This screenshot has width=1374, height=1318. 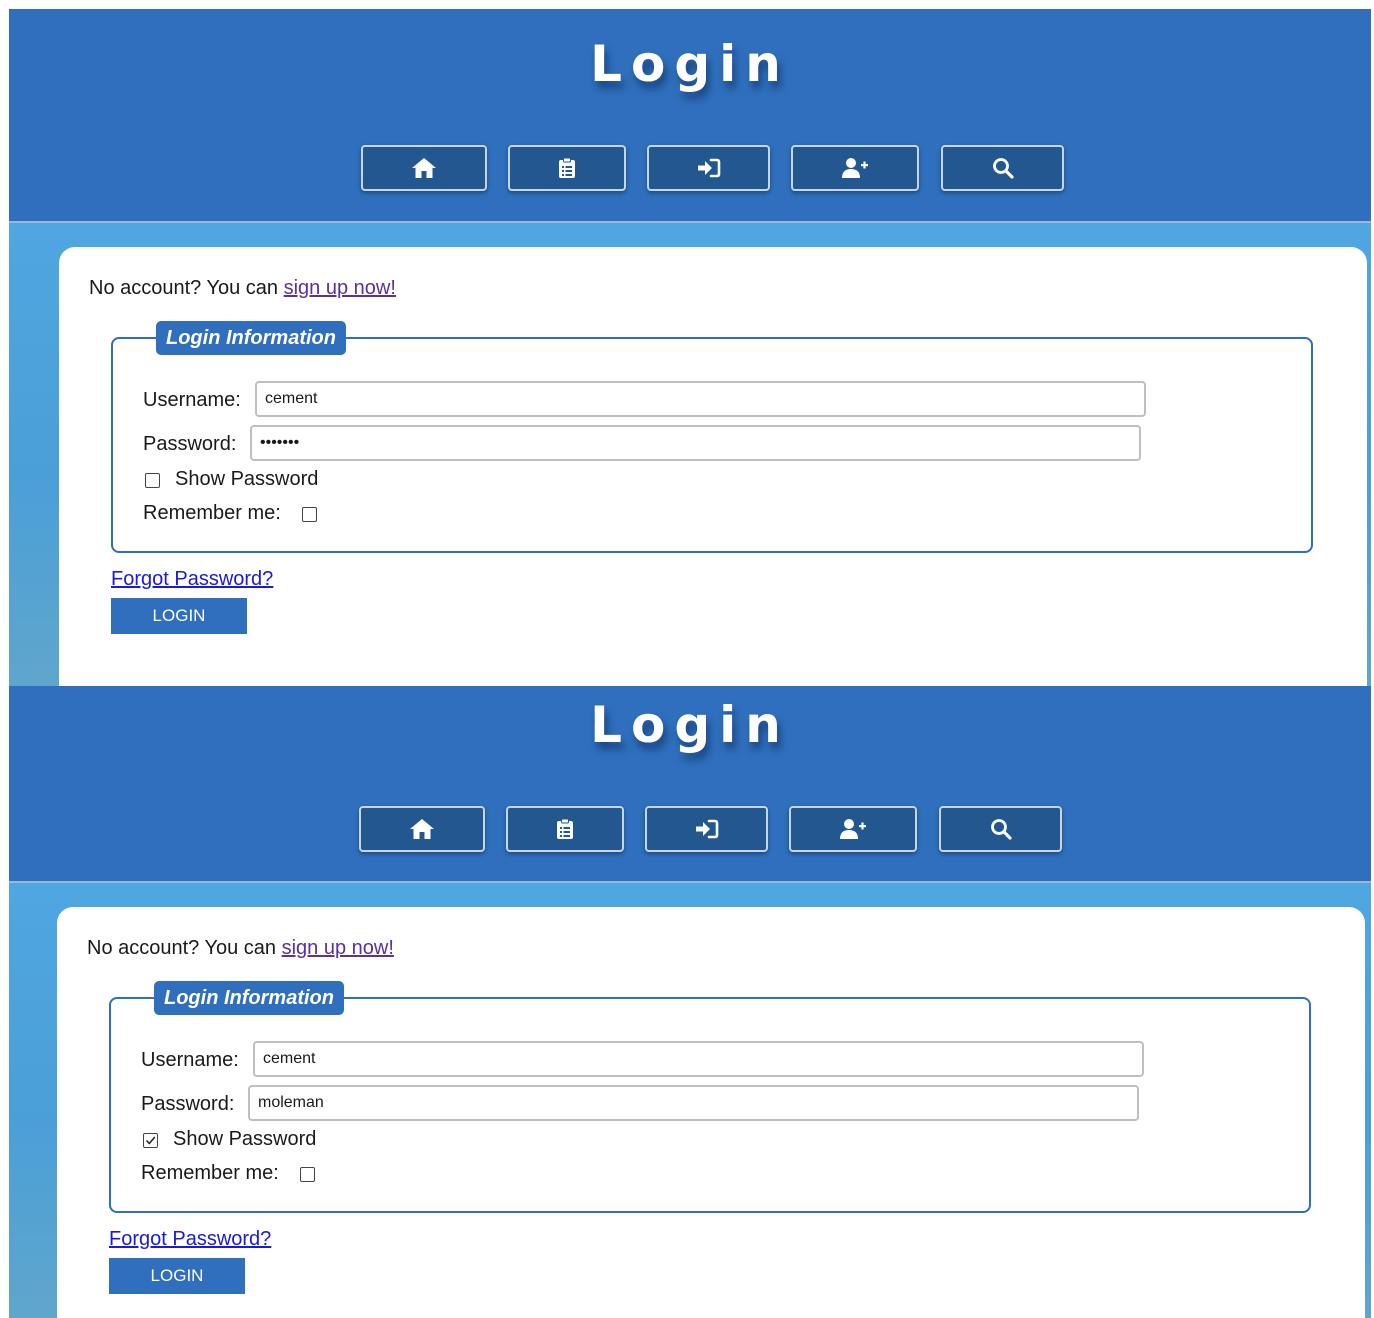 What do you see at coordinates (280, 442) in the screenshot?
I see `password-value: •••••••` at bounding box center [280, 442].